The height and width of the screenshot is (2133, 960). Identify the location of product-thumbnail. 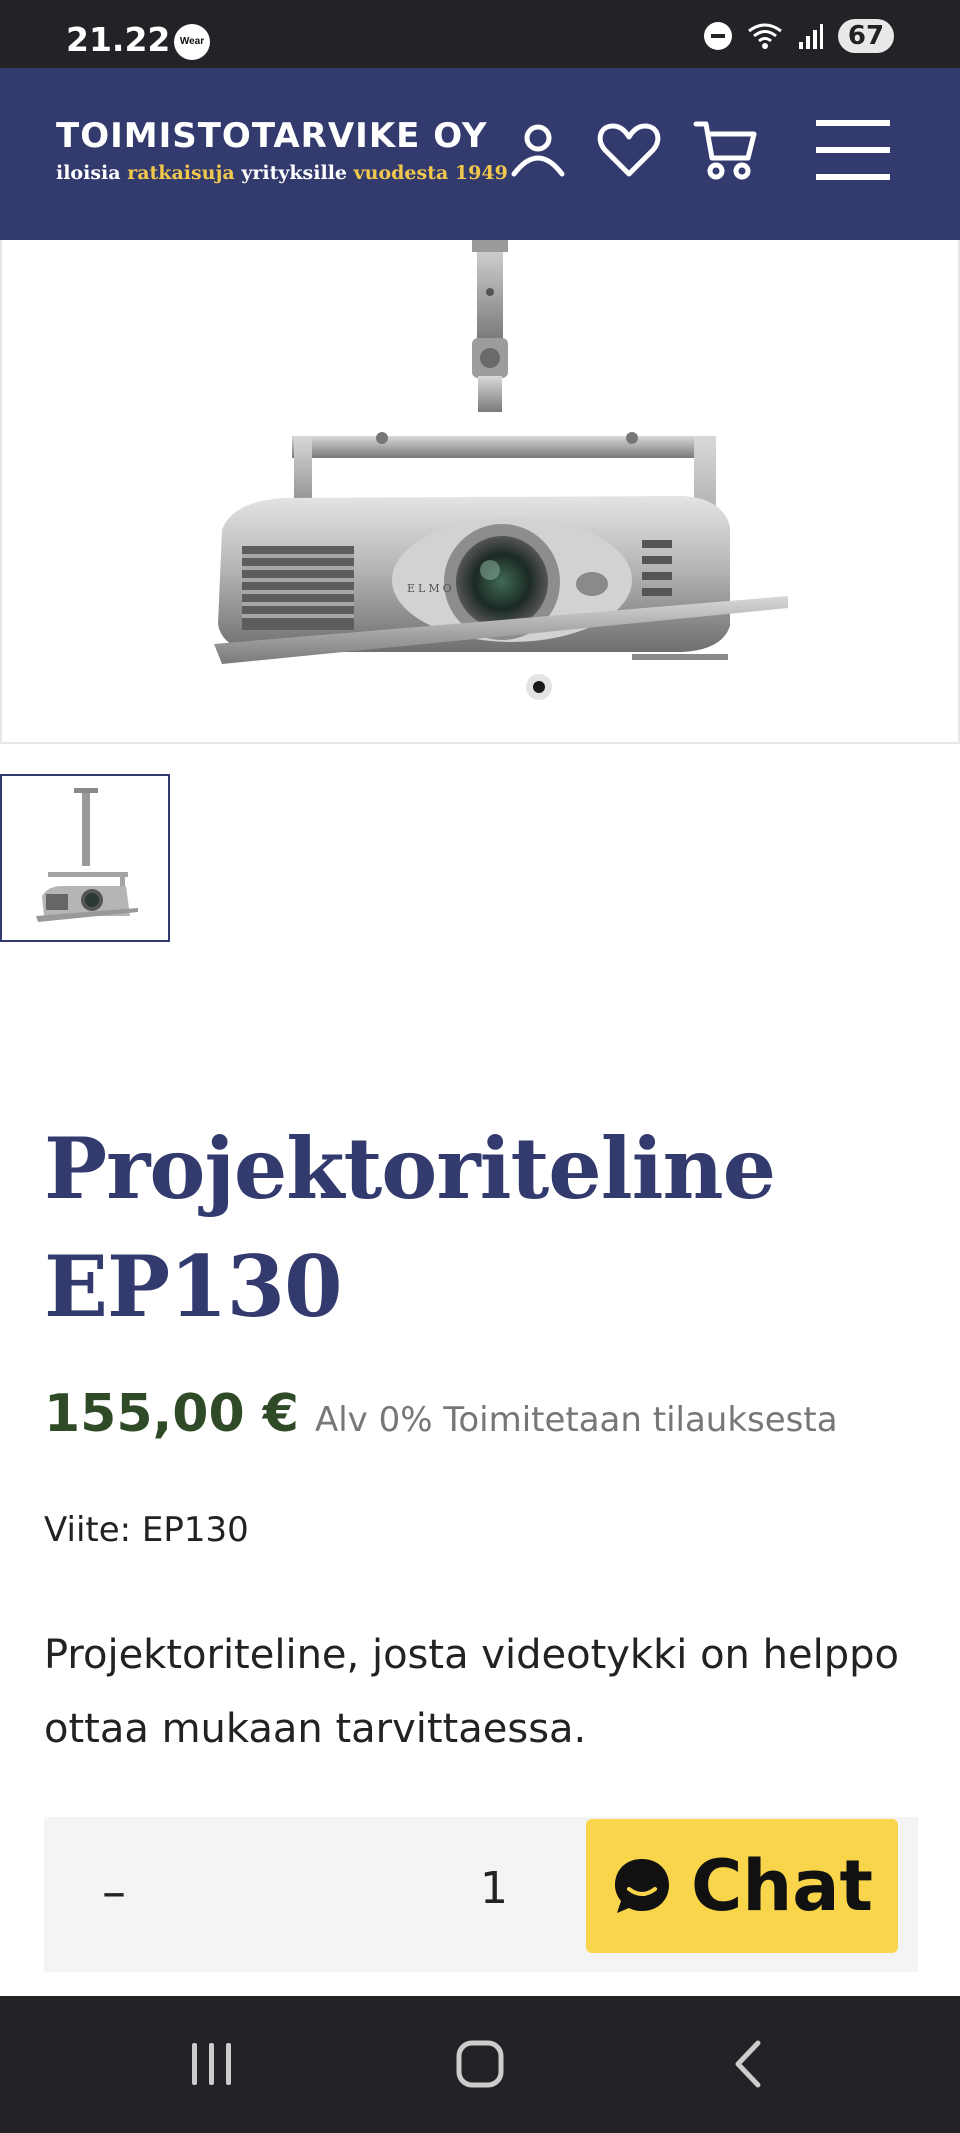
(85, 858).